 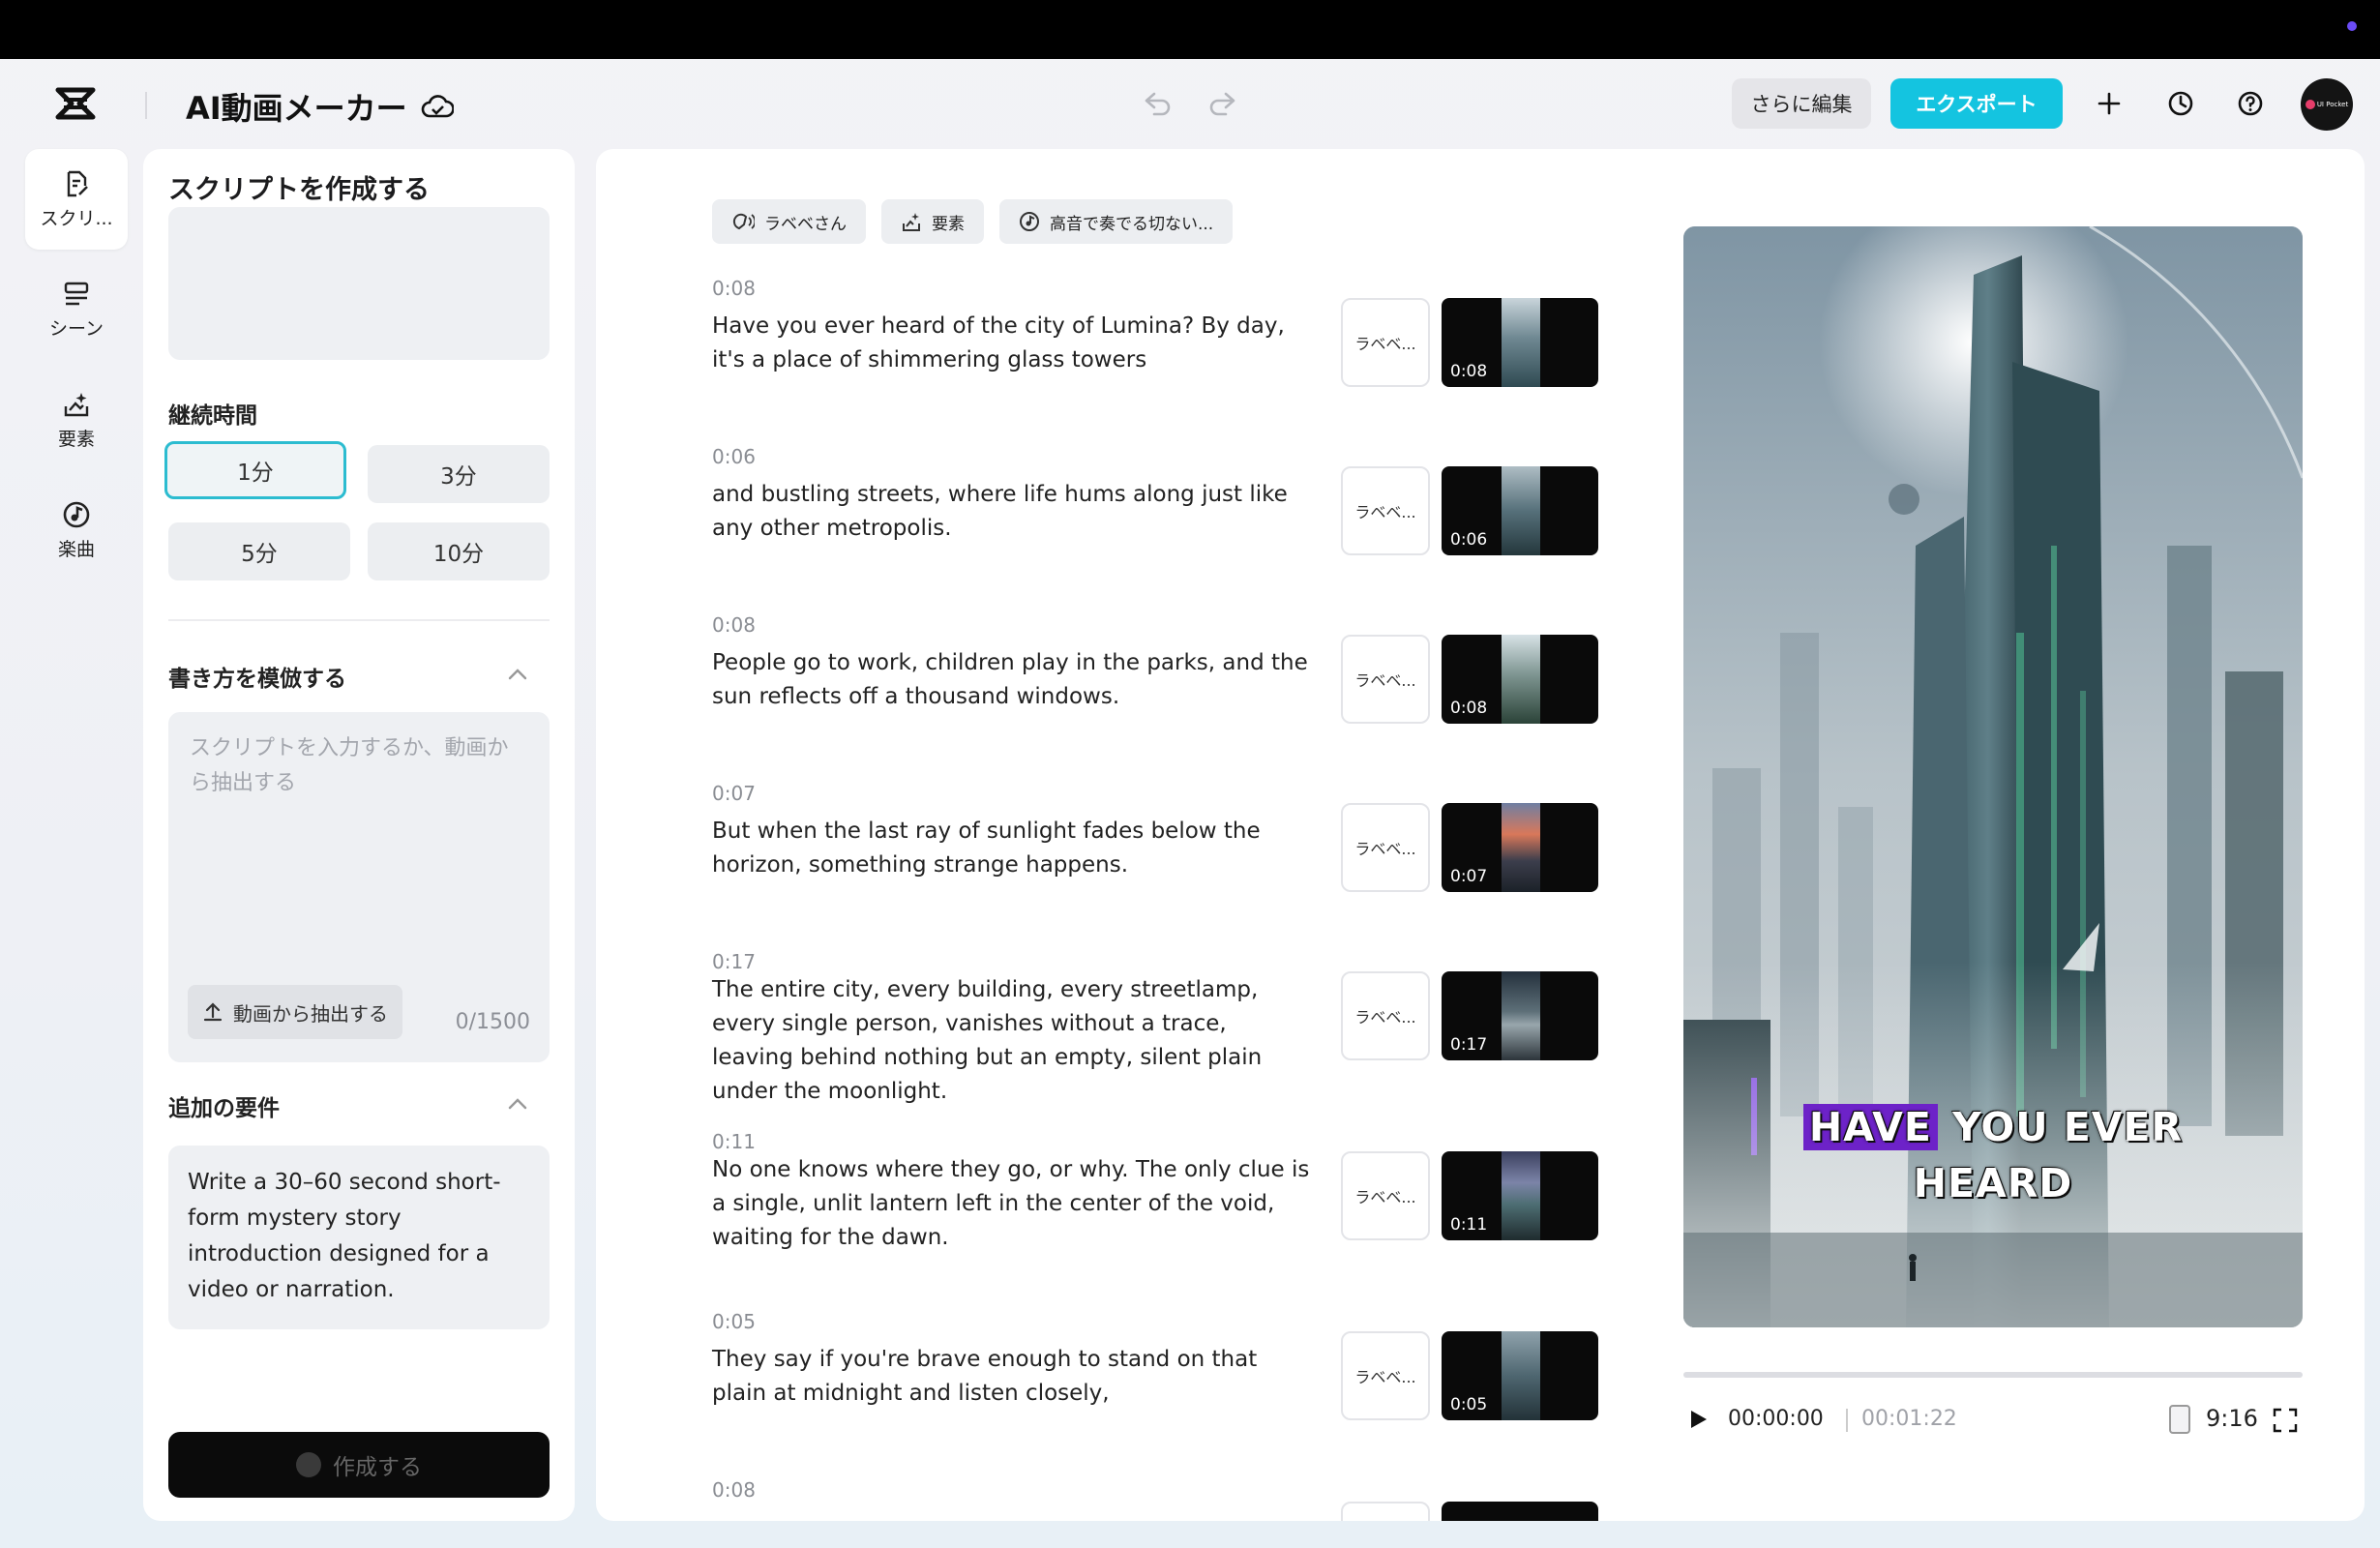 What do you see at coordinates (1386, 1511) in the screenshot?
I see `scene-voice-button` at bounding box center [1386, 1511].